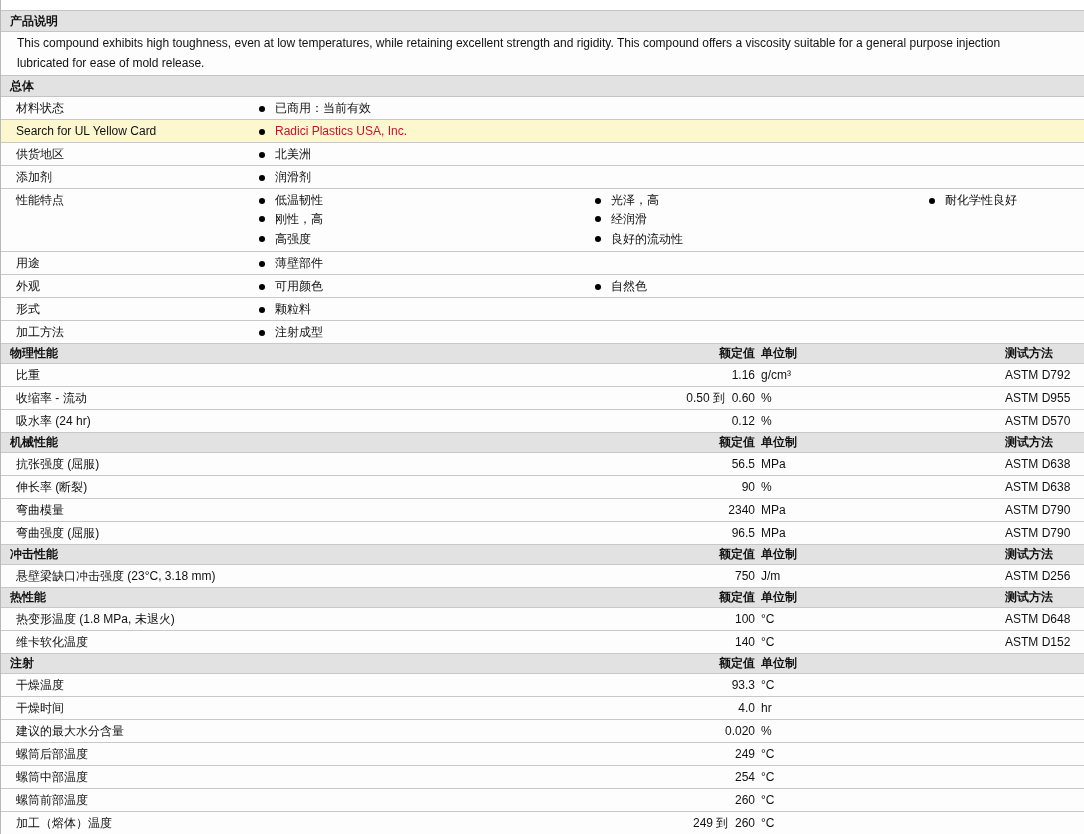 The height and width of the screenshot is (834, 1084). What do you see at coordinates (744, 754) in the screenshot?
I see `value-cell-text: 249` at bounding box center [744, 754].